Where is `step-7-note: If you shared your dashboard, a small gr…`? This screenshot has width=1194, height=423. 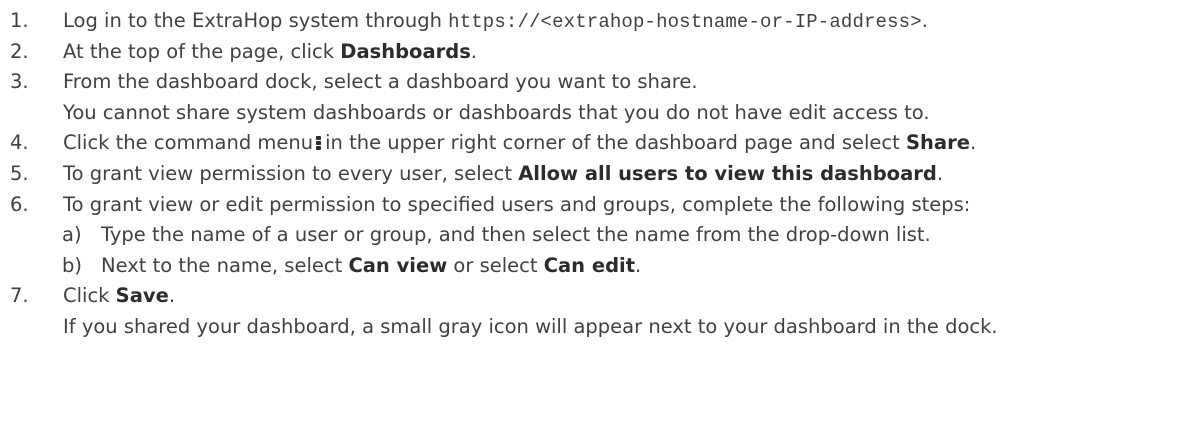
step-7-note: If you shared your dashboard, a small gr… is located at coordinates (597, 327).